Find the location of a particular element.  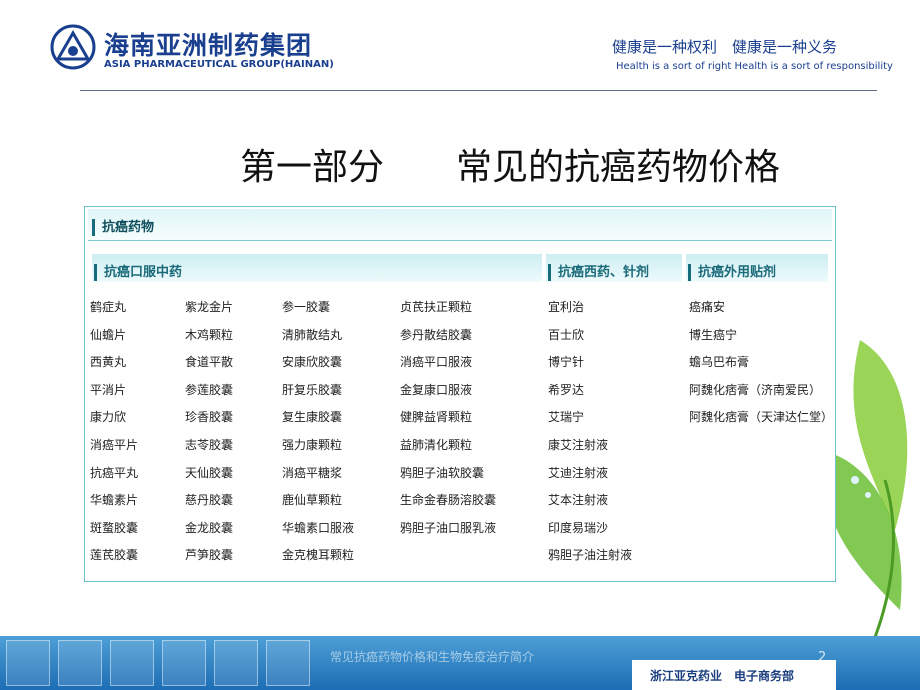

slide-title: 第一部分 常见的抗癌药物价格 is located at coordinates (510, 167).